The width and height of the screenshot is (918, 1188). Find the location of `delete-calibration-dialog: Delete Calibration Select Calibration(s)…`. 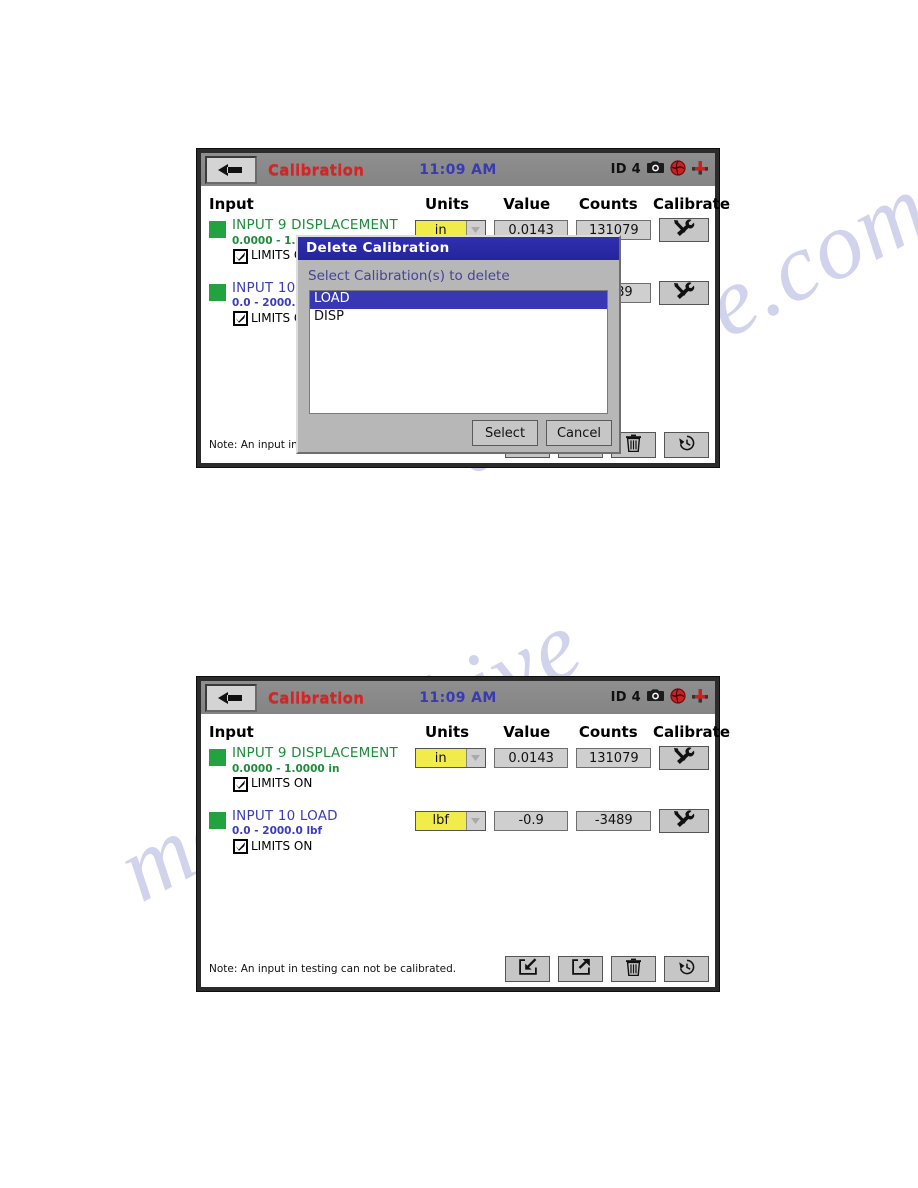

delete-calibration-dialog: Delete Calibration Select Calibration(s)… is located at coordinates (458, 344).